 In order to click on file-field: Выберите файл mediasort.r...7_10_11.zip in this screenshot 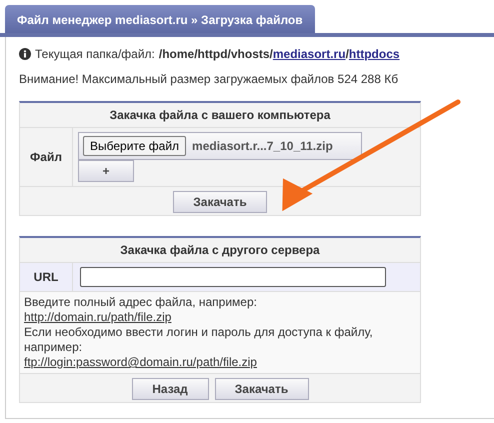, I will do `click(220, 146)`.